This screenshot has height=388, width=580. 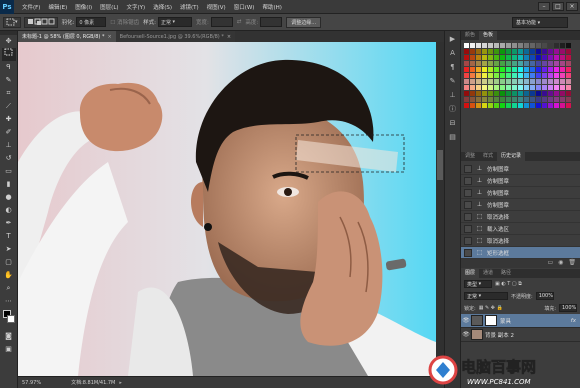 What do you see at coordinates (91, 22) in the screenshot?
I see `feather-input: 0 像素` at bounding box center [91, 22].